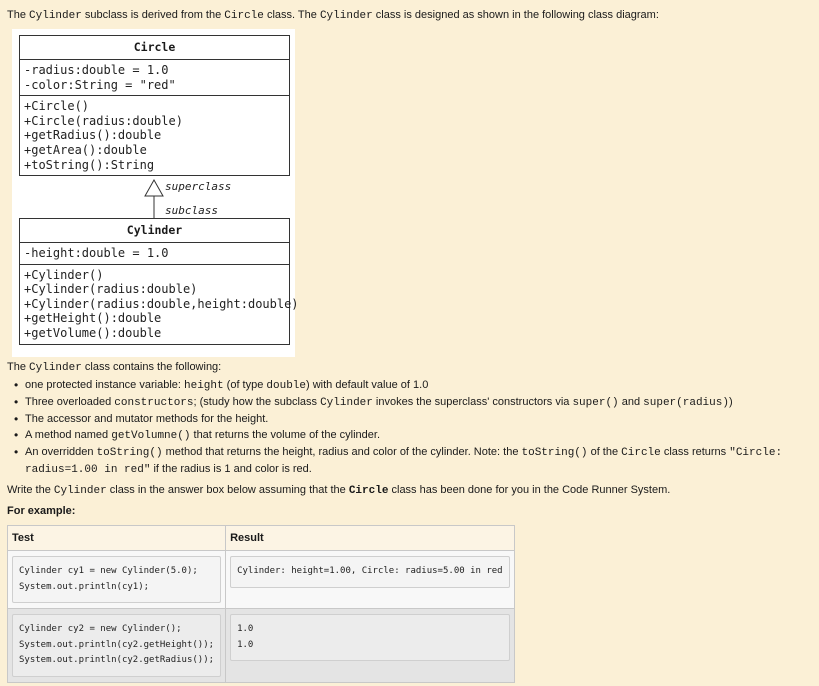  I want to click on cylinder-class-name: Cylinder, so click(154, 230).